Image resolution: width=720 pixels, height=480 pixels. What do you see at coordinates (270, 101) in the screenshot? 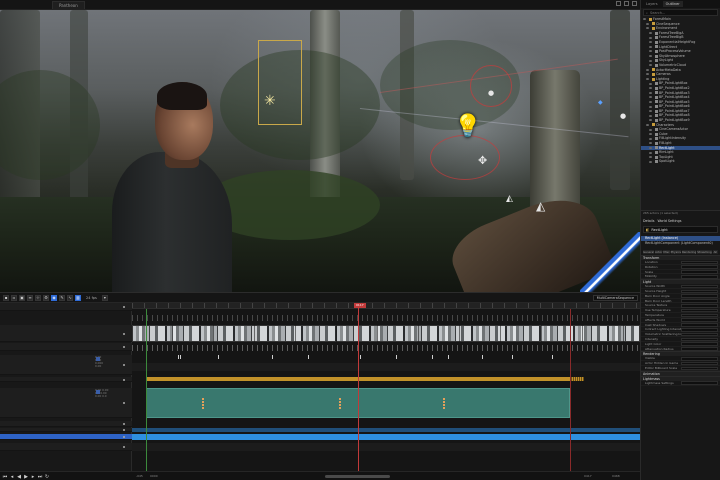
I see `light-gizmo-icon: ✳` at bounding box center [270, 101].